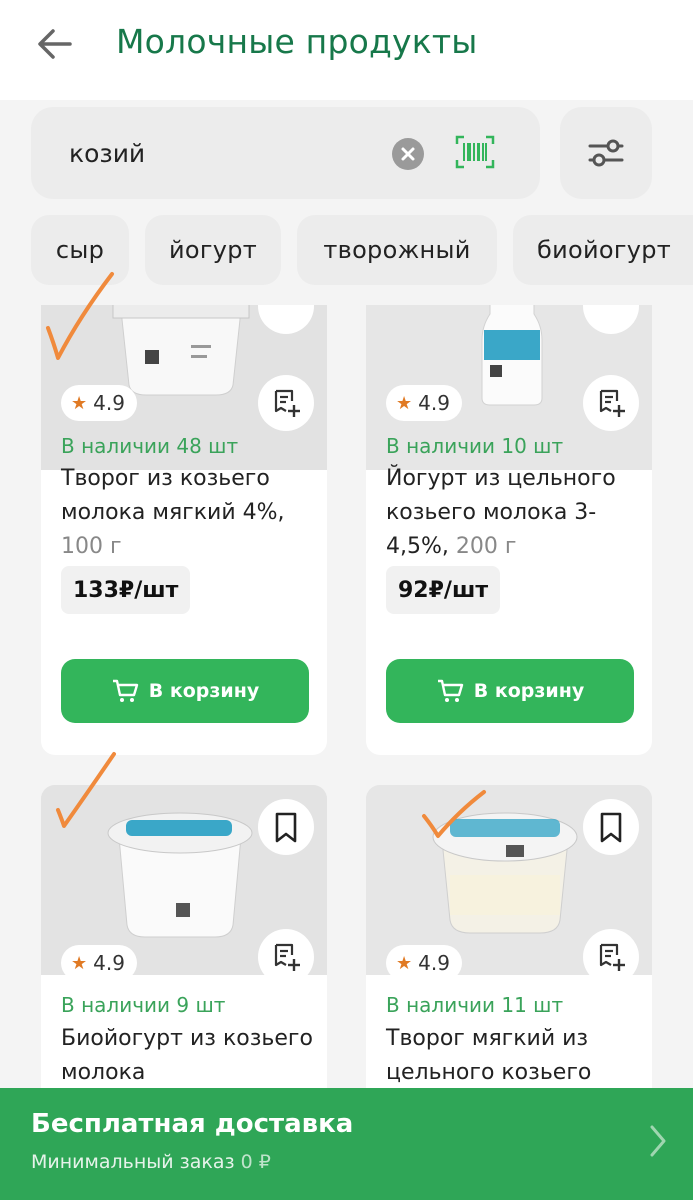  I want to click on page-title: Молочные продукты, so click(297, 41).